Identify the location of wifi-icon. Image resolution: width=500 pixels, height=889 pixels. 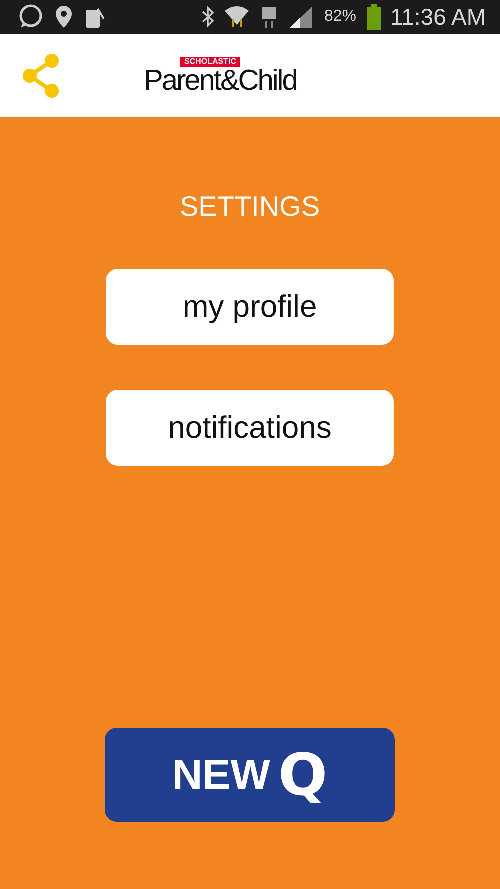
(237, 17).